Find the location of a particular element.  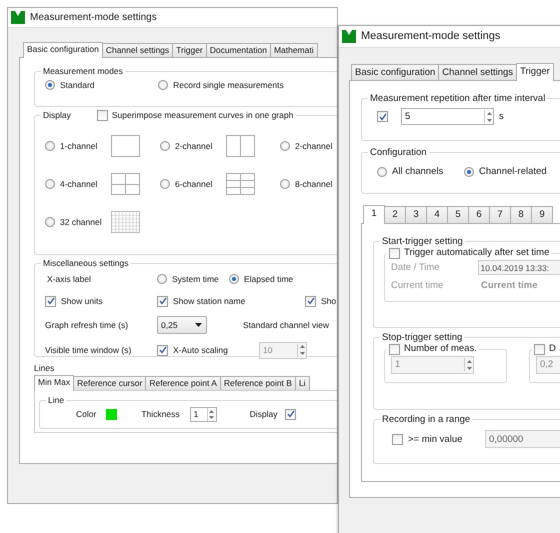

tab: 2 is located at coordinates (395, 214).